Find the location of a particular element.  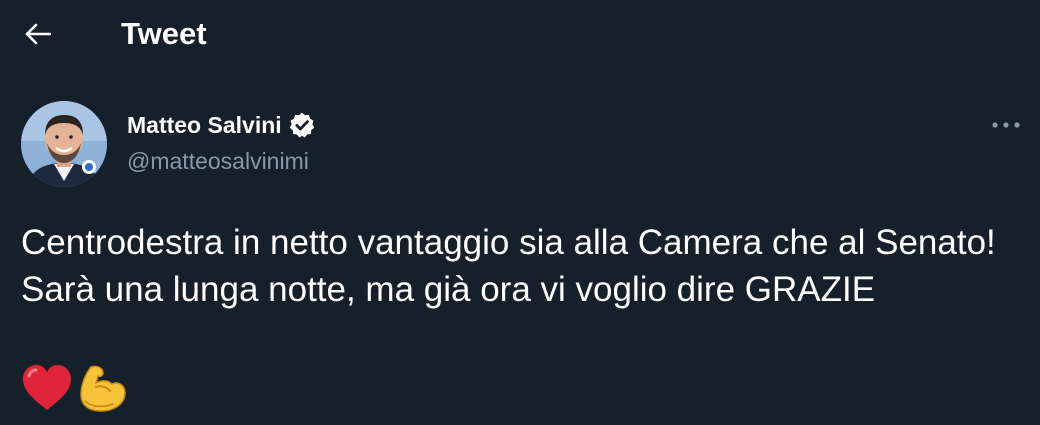

red-heart-emoji is located at coordinates (47, 387).